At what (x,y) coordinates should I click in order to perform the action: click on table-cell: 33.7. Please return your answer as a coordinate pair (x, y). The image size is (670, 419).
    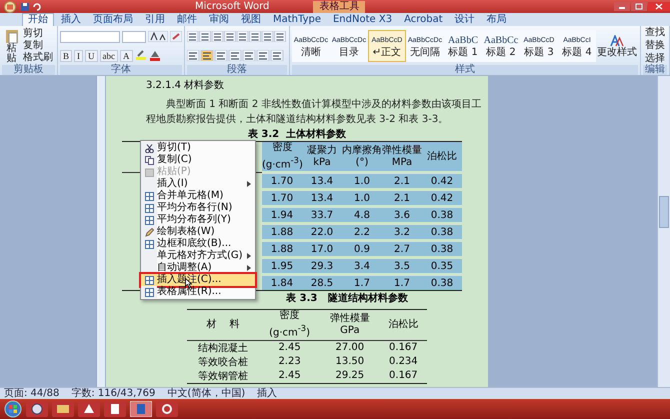
    Looking at the image, I should click on (322, 215).